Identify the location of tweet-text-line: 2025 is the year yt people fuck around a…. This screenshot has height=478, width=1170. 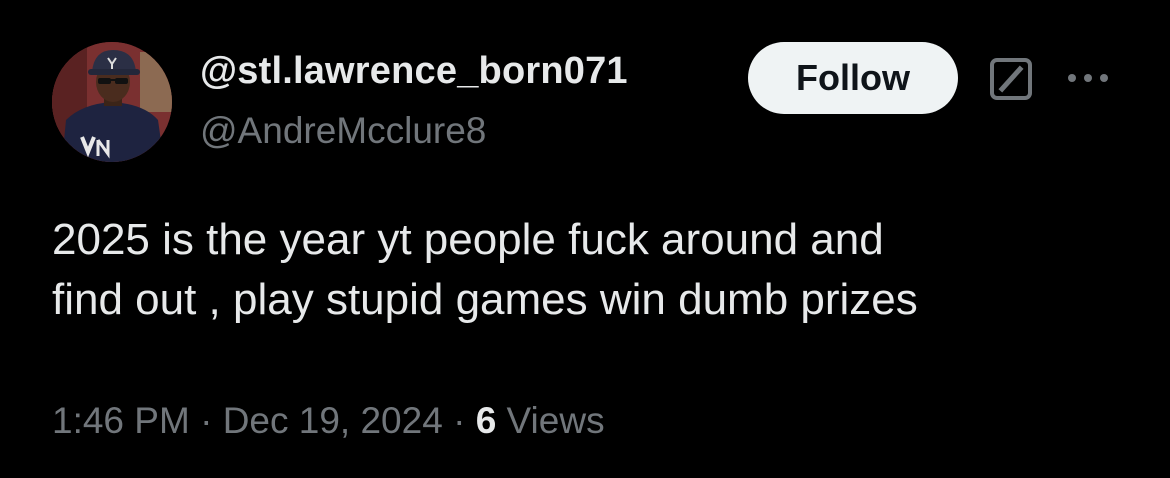
(468, 239).